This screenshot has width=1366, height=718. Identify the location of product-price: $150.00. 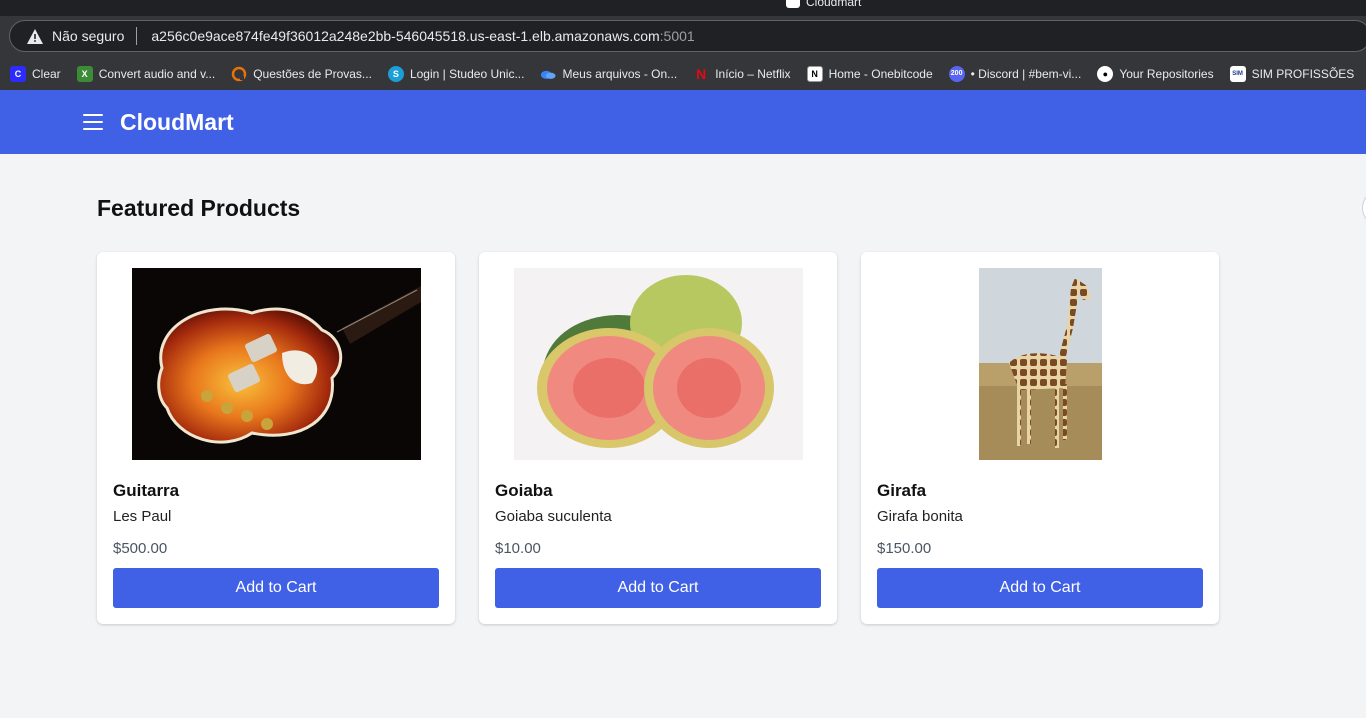
(904, 548).